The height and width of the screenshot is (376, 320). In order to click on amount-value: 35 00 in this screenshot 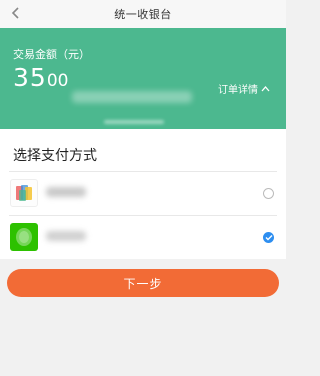, I will do `click(40, 77)`.